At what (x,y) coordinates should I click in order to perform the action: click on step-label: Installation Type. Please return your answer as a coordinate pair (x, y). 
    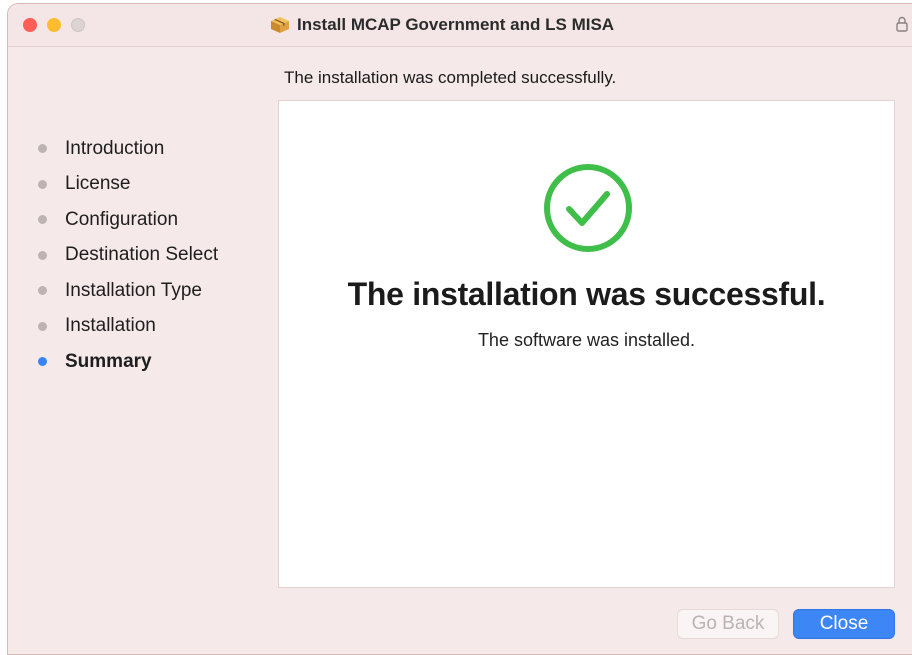
    Looking at the image, I should click on (133, 290).